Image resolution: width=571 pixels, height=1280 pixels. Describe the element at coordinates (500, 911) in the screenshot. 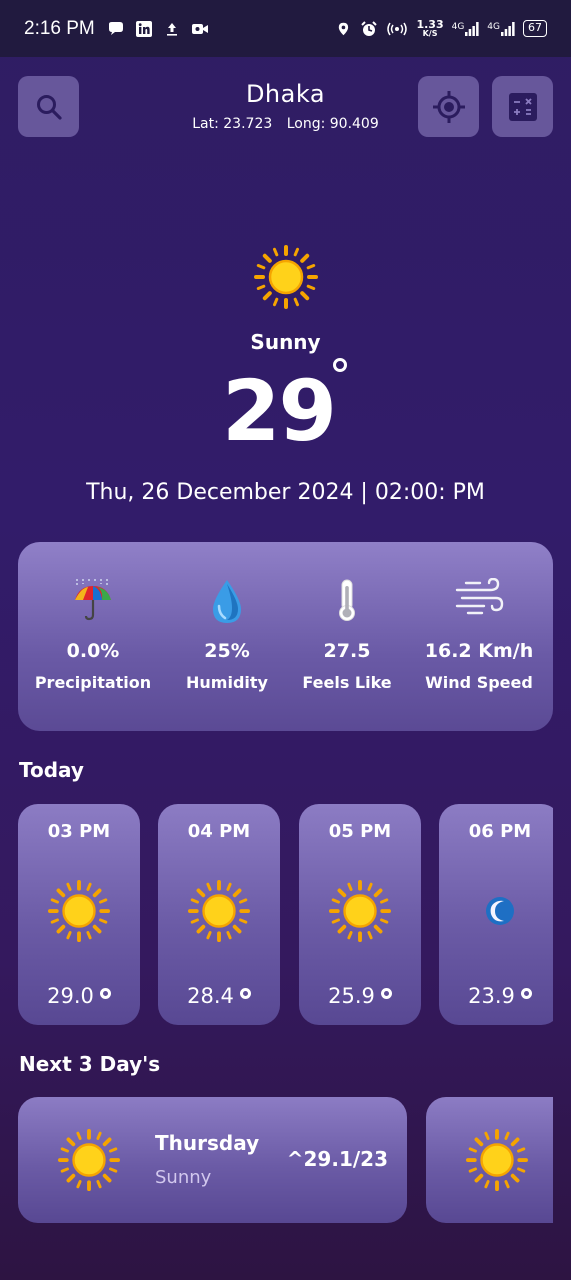

I see `moon-icon` at that location.